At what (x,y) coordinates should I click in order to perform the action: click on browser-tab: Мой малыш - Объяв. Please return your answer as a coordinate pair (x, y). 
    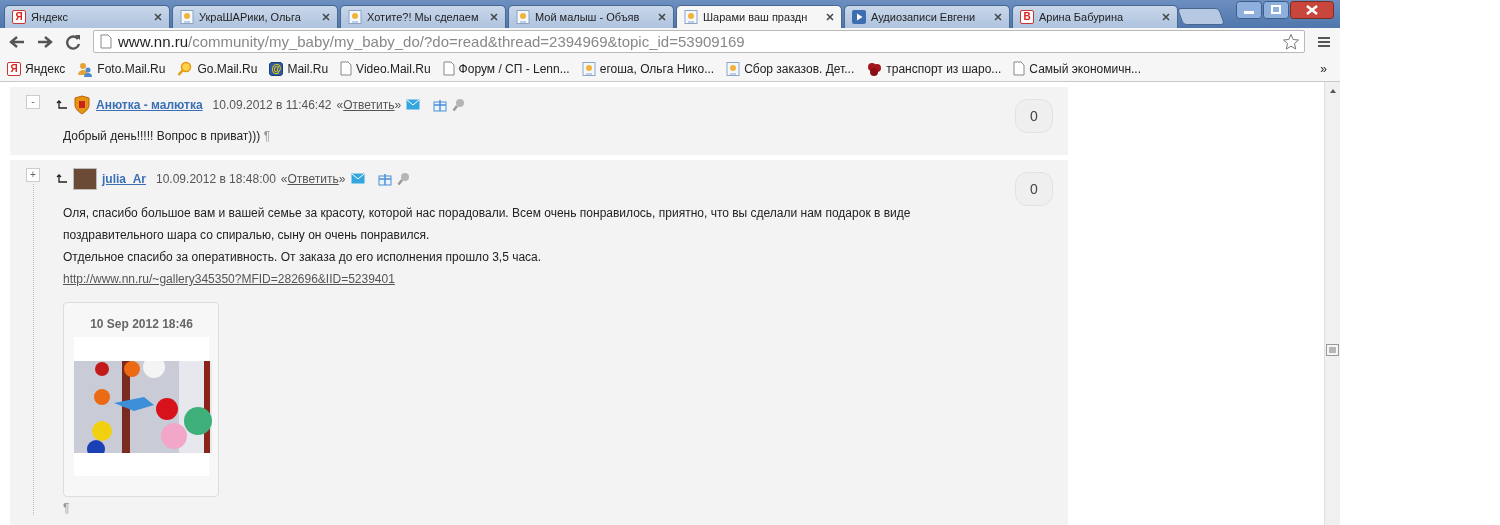
    Looking at the image, I should click on (591, 16).